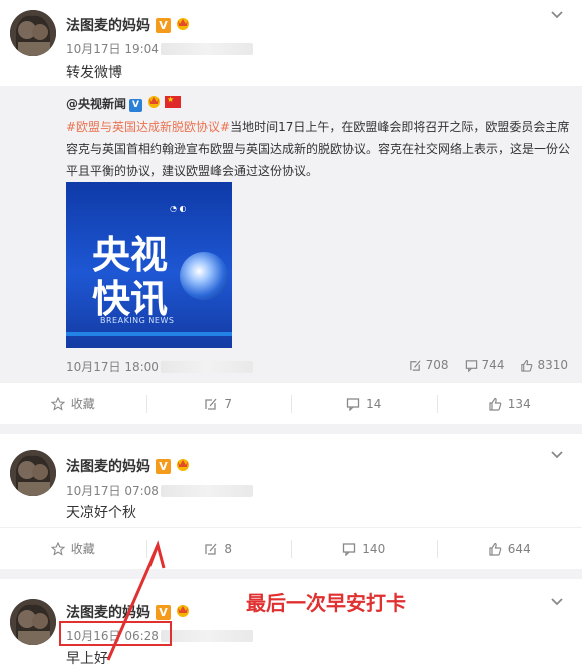 The height and width of the screenshot is (668, 582). I want to click on repost-count: 708, so click(429, 365).